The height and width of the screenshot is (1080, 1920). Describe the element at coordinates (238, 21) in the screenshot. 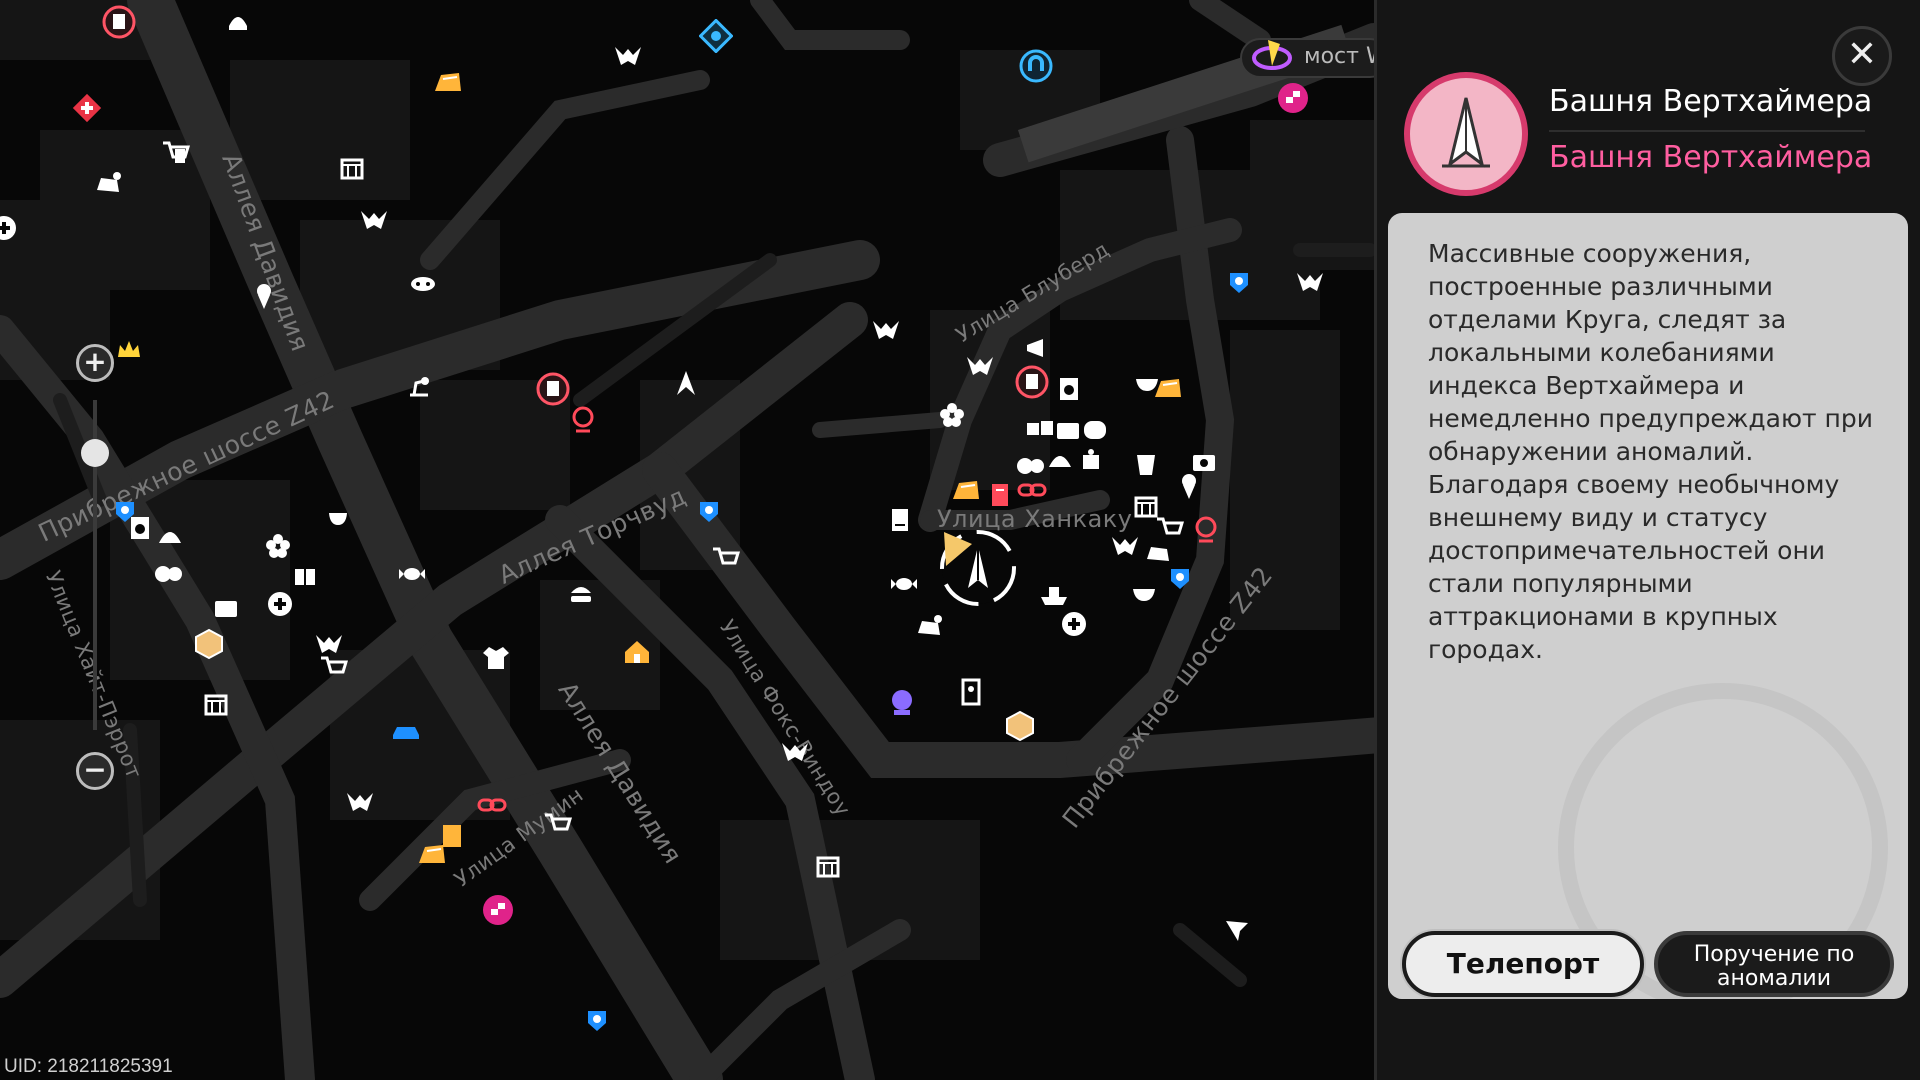

I see `rally-point-icon` at that location.